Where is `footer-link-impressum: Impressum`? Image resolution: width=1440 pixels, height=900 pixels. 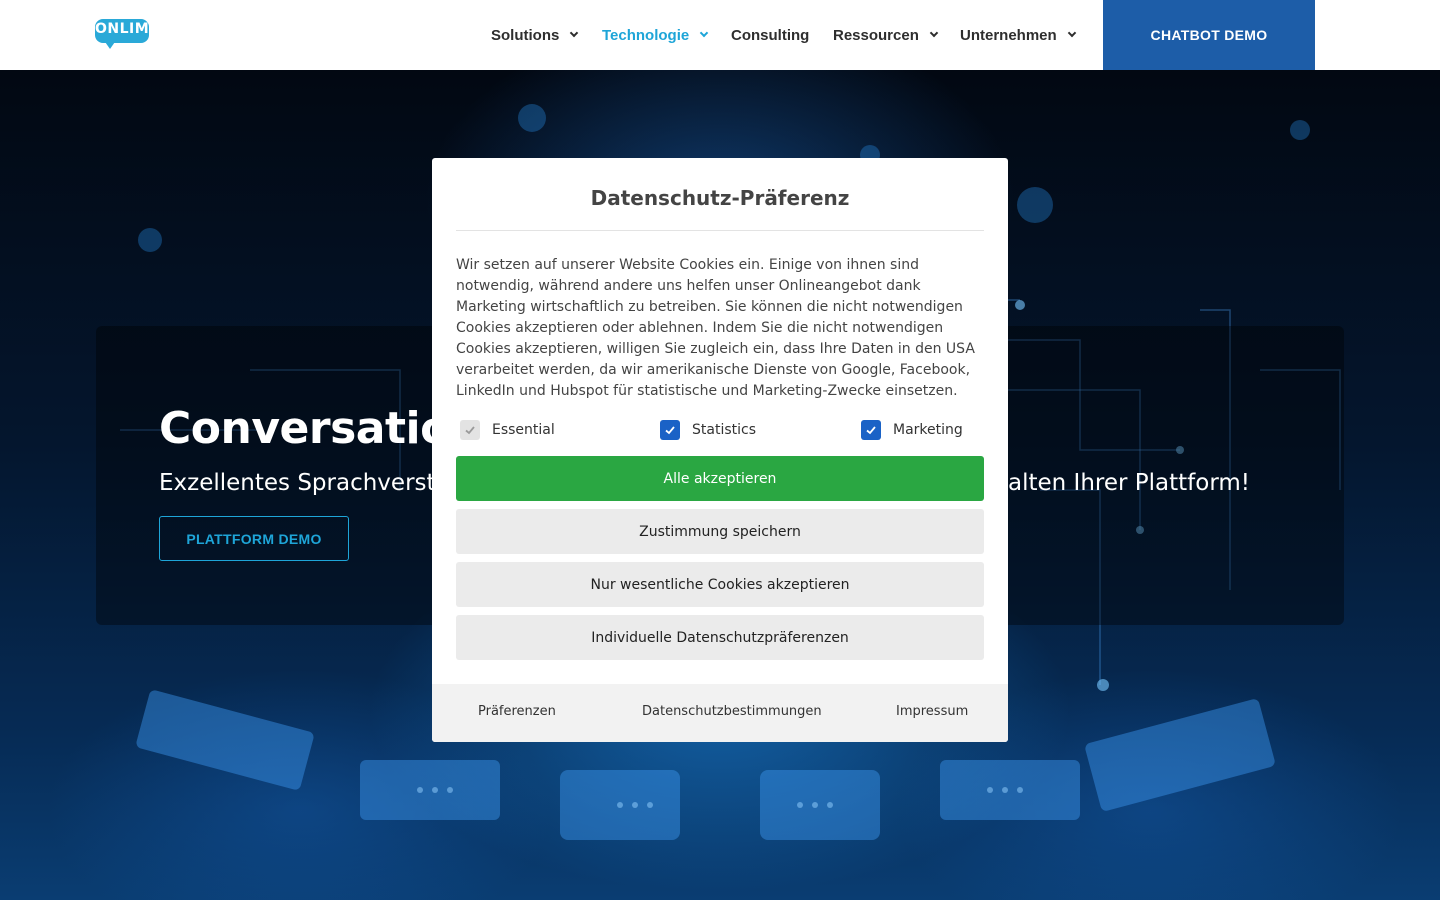 footer-link-impressum: Impressum is located at coordinates (932, 711).